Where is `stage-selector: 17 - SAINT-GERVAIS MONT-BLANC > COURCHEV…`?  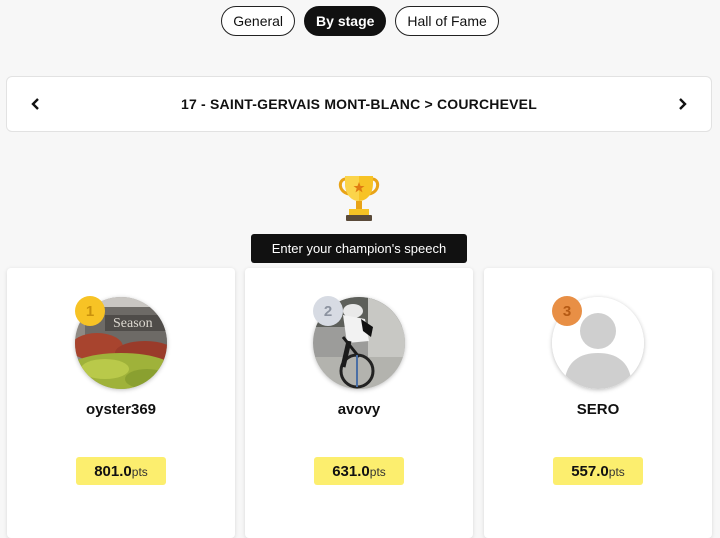
stage-selector: 17 - SAINT-GERVAIS MONT-BLANC > COURCHEV… is located at coordinates (359, 104).